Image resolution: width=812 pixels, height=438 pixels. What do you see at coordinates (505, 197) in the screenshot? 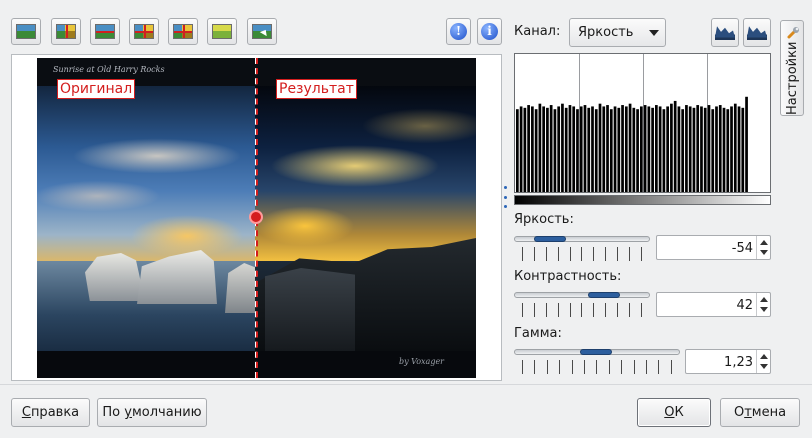
I see `splitter-handle` at bounding box center [505, 197].